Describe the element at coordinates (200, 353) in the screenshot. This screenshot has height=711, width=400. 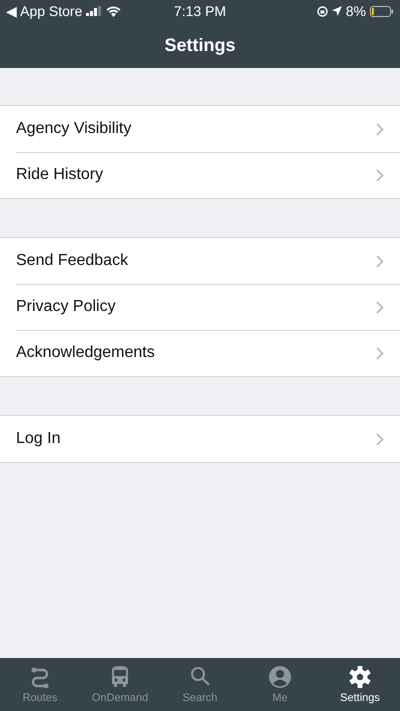
I see `settings-row: Acknowledgements` at that location.